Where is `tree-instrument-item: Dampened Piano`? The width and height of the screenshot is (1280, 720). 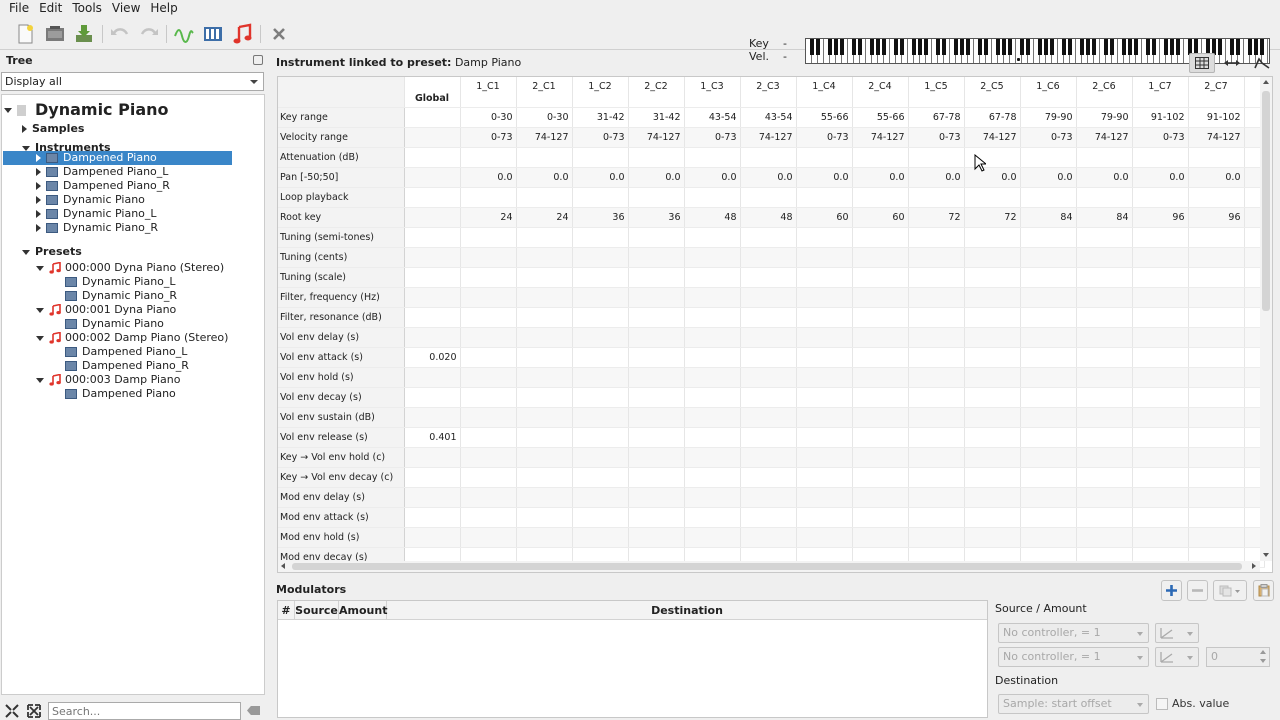 tree-instrument-item: Dampened Piano is located at coordinates (117, 158).